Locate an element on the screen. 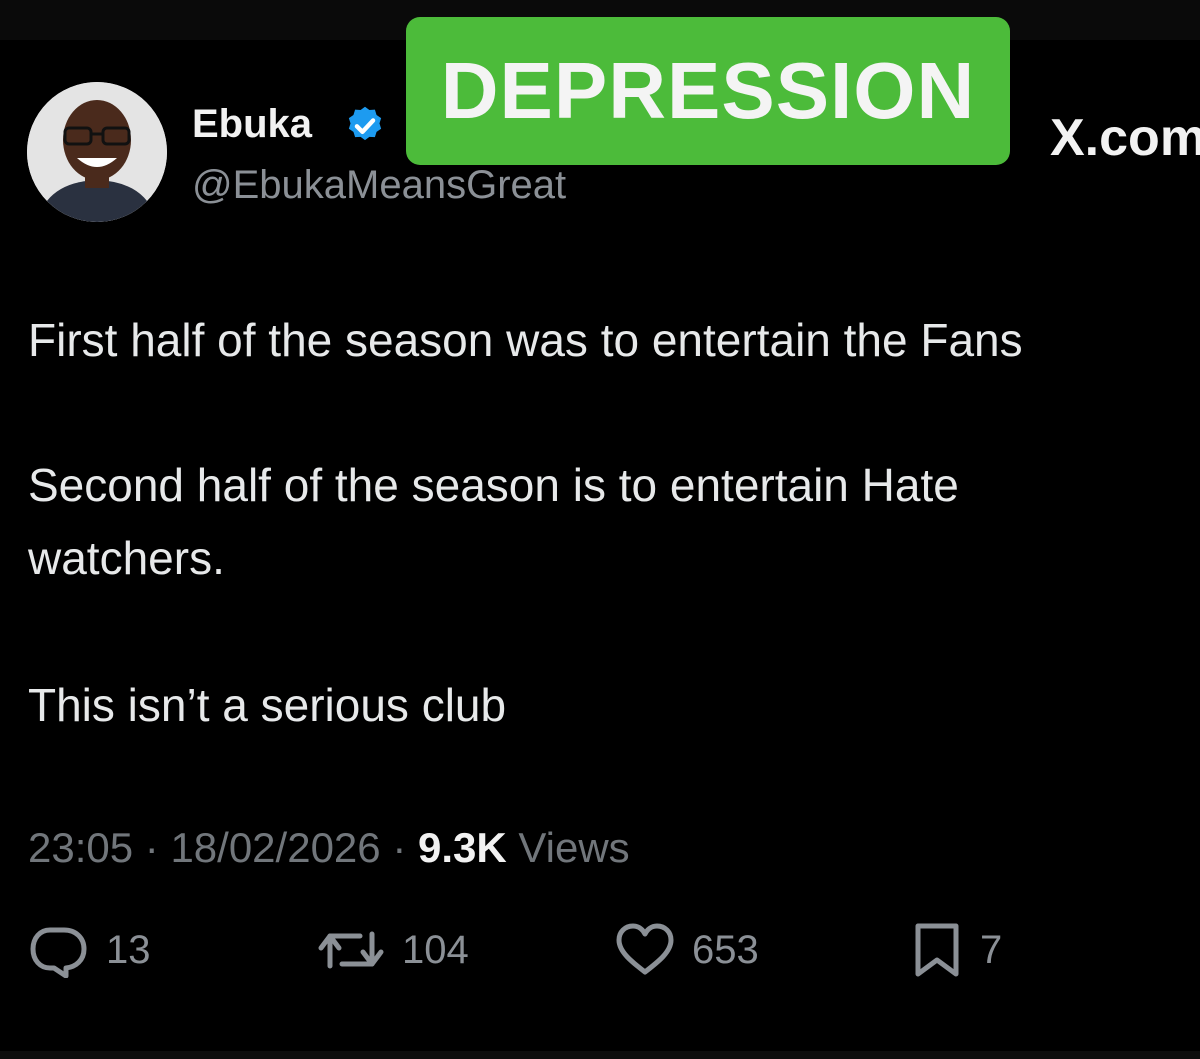 The image size is (1200, 1059). tweet-text-line: watchers. is located at coordinates (126, 558).